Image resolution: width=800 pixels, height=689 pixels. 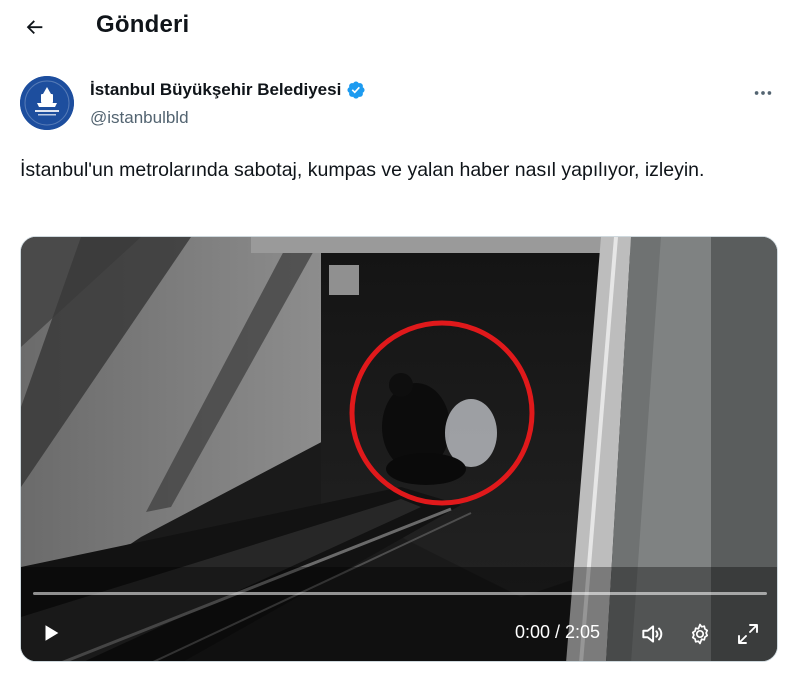 I want to click on video-controls: 0:00 / 2:05, so click(x=399, y=633).